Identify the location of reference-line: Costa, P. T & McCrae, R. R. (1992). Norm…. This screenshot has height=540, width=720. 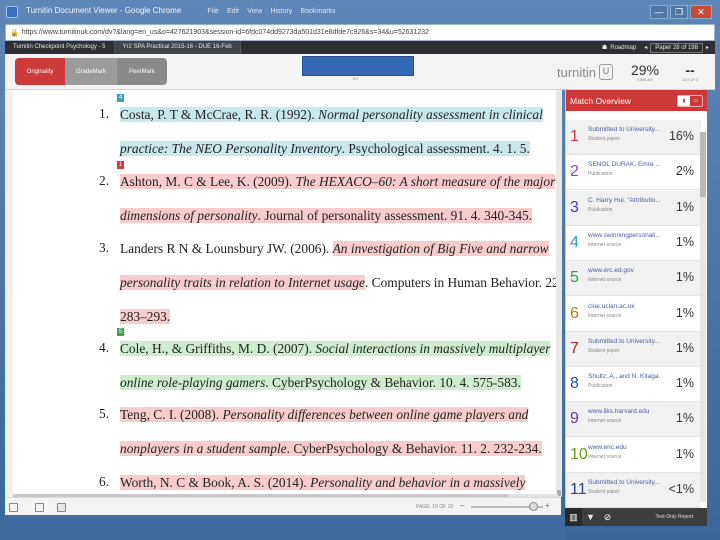
(331, 115).